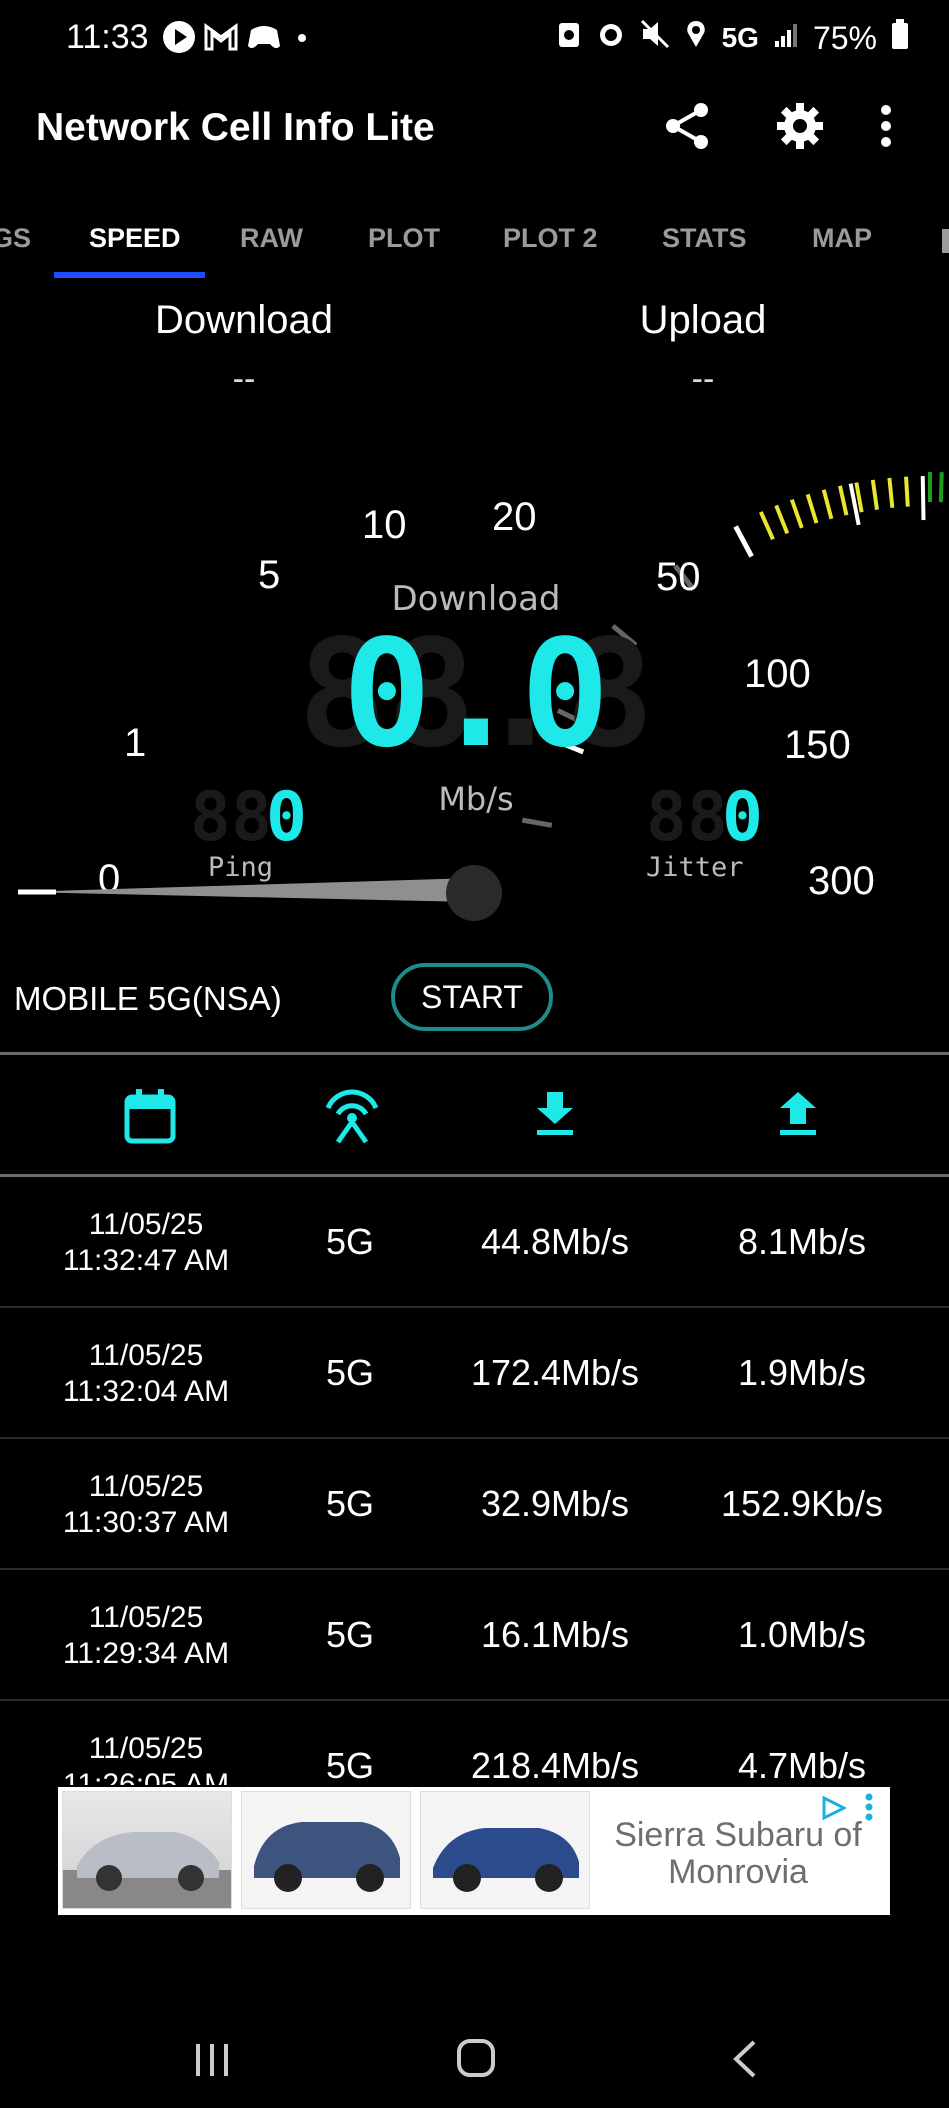  Describe the element at coordinates (703, 320) in the screenshot. I see `upload-label: Upload` at that location.